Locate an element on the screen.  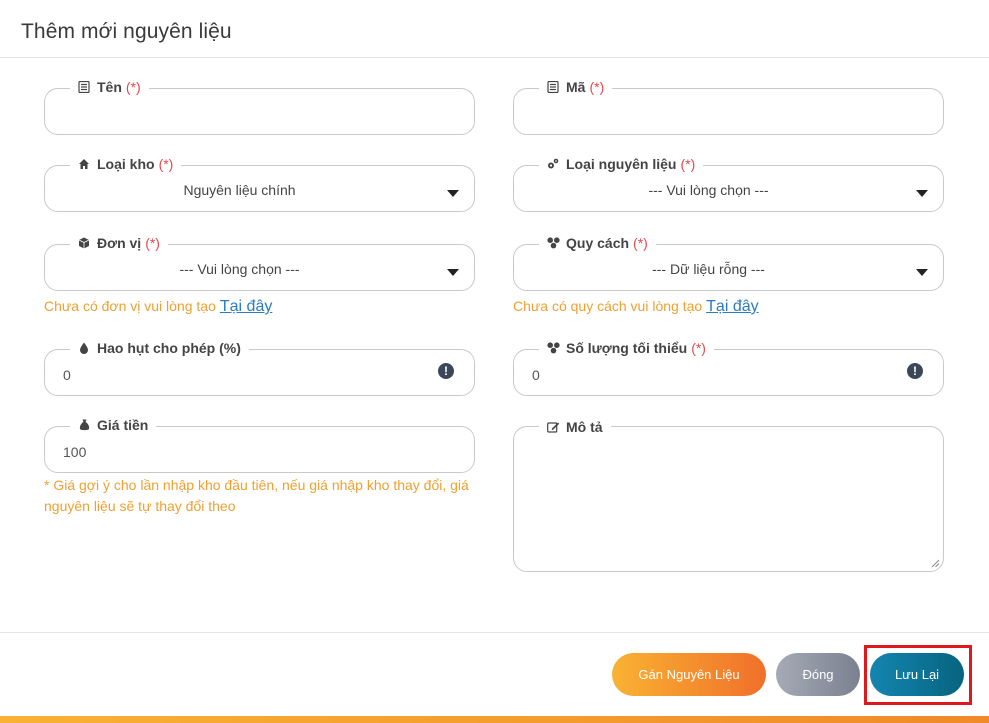
edit-icon is located at coordinates (553, 427).